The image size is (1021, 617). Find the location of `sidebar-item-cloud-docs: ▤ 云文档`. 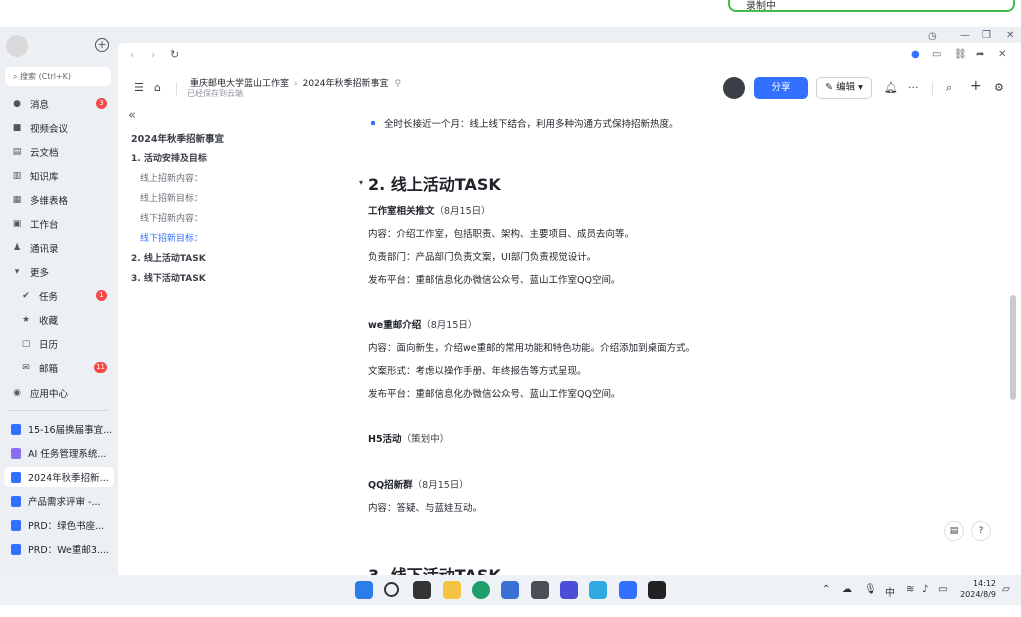

sidebar-item-cloud-docs: ▤ 云文档 is located at coordinates (59, 152).